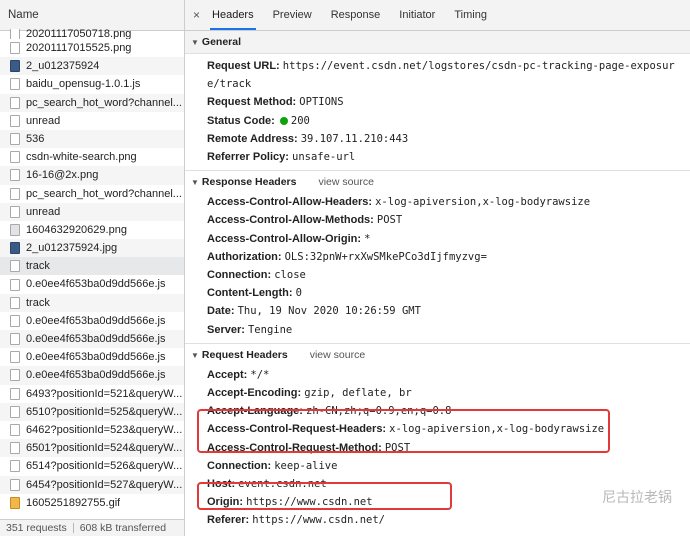 This screenshot has width=690, height=536. I want to click on header-value: Tengine, so click(270, 329).